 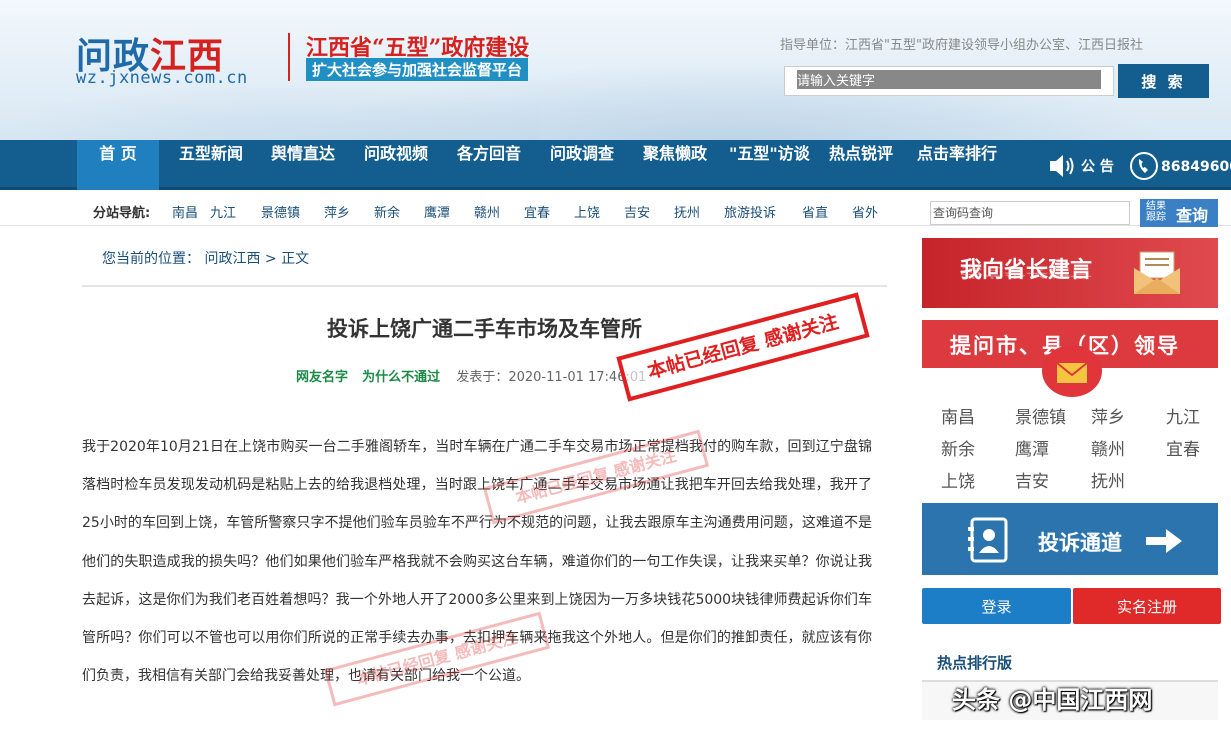 What do you see at coordinates (211, 165) in the screenshot?
I see `nav-item-news: 五型新闻` at bounding box center [211, 165].